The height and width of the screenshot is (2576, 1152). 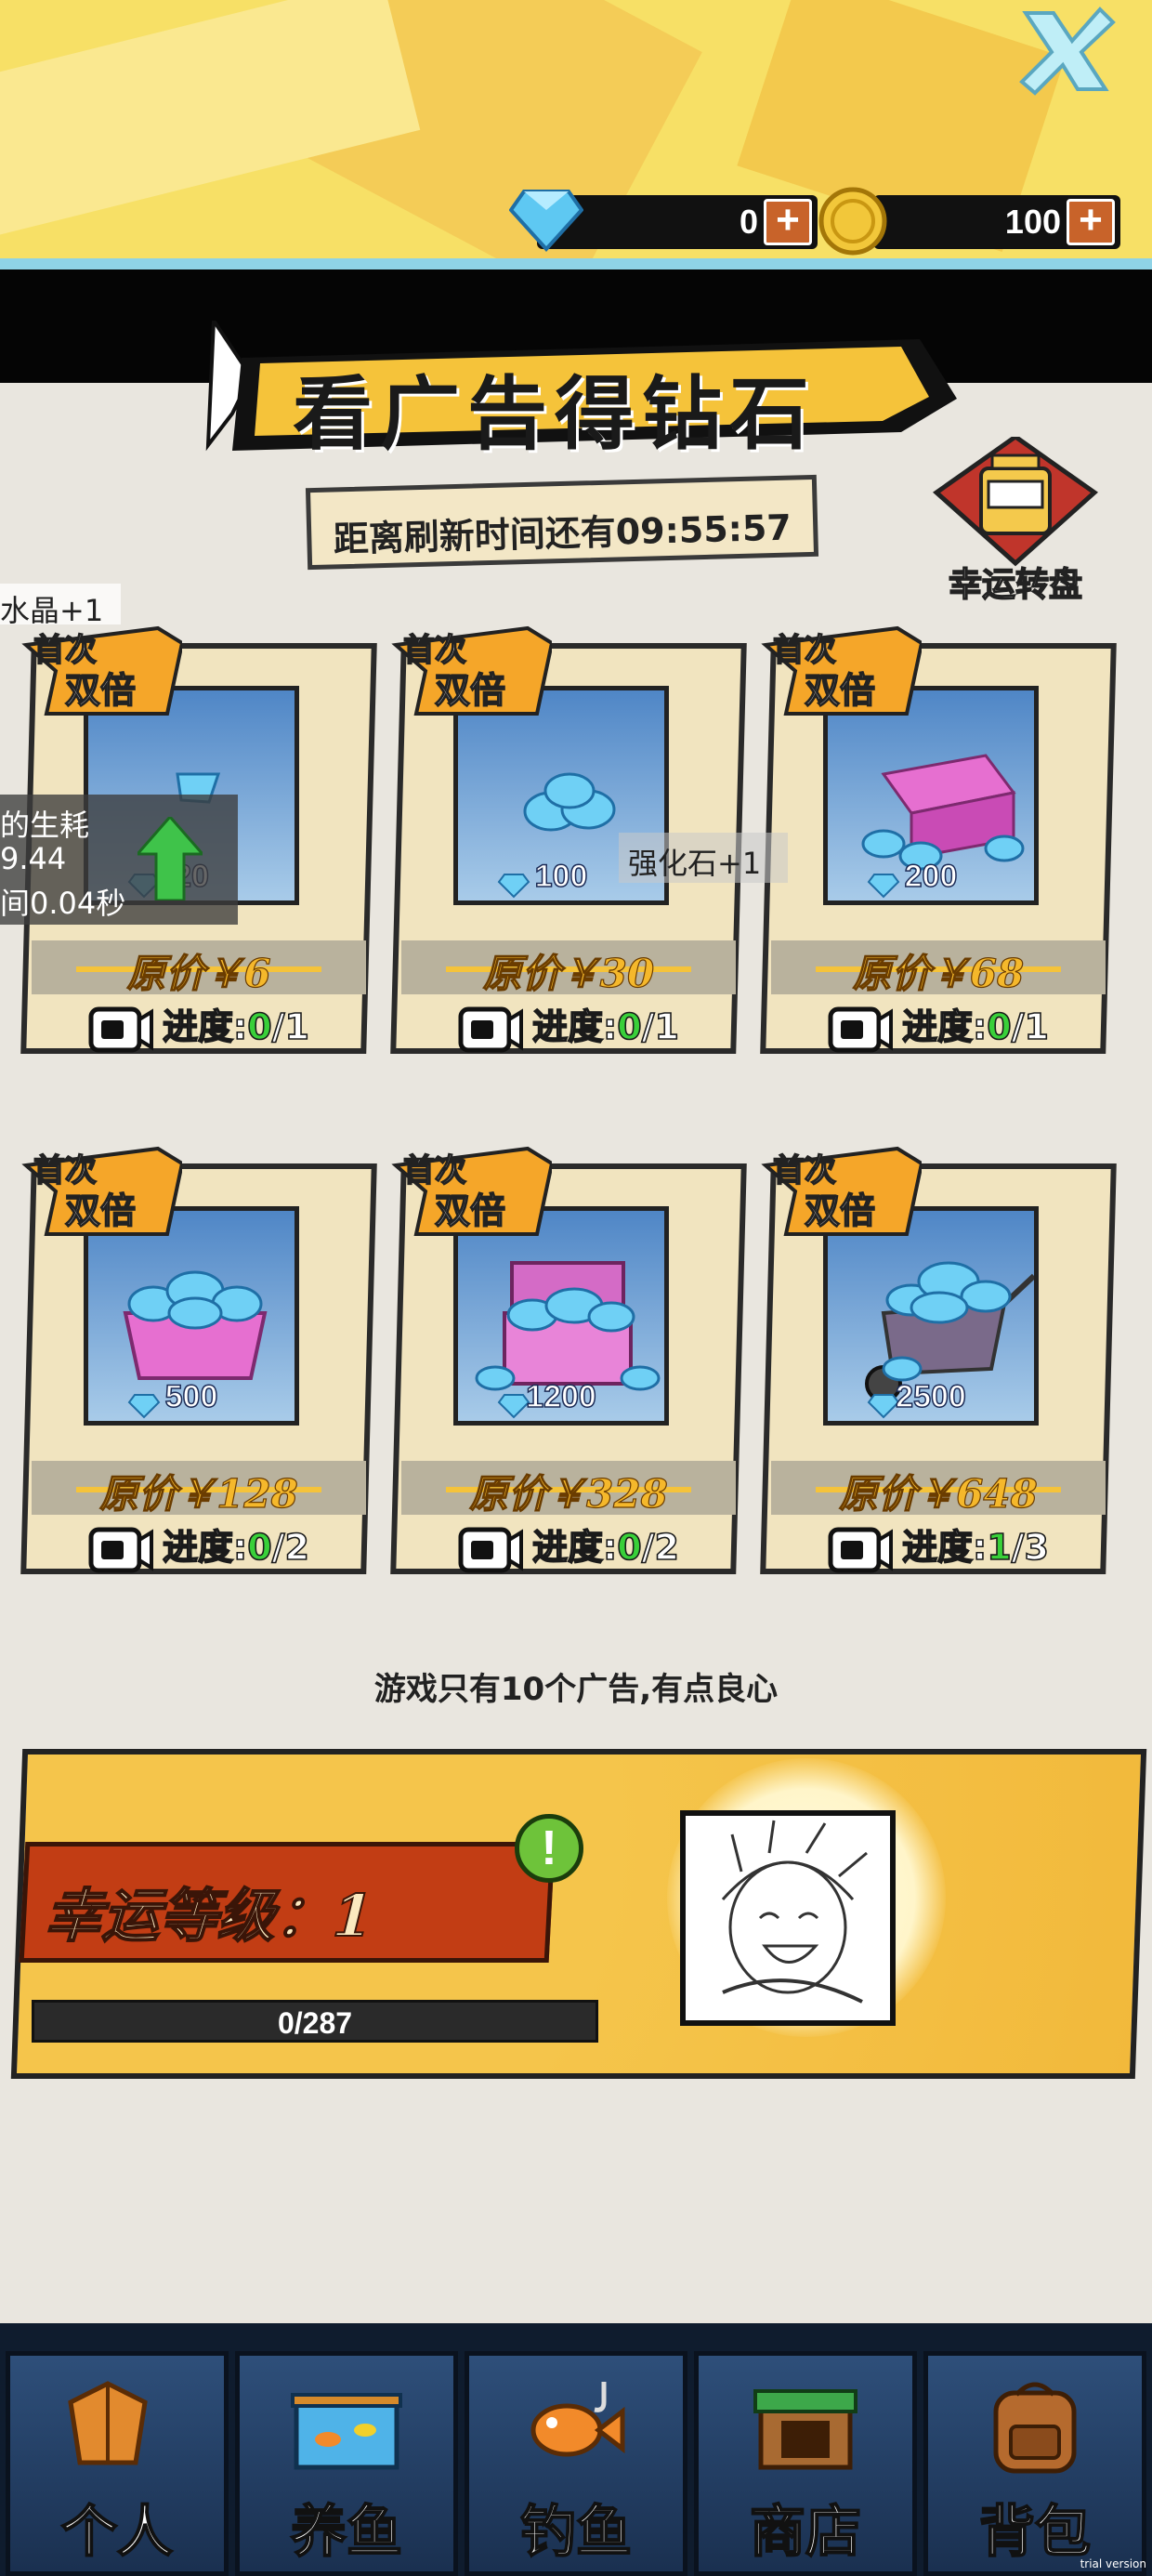 What do you see at coordinates (346, 2532) in the screenshot?
I see `nav-tab-label: 养鱼` at bounding box center [346, 2532].